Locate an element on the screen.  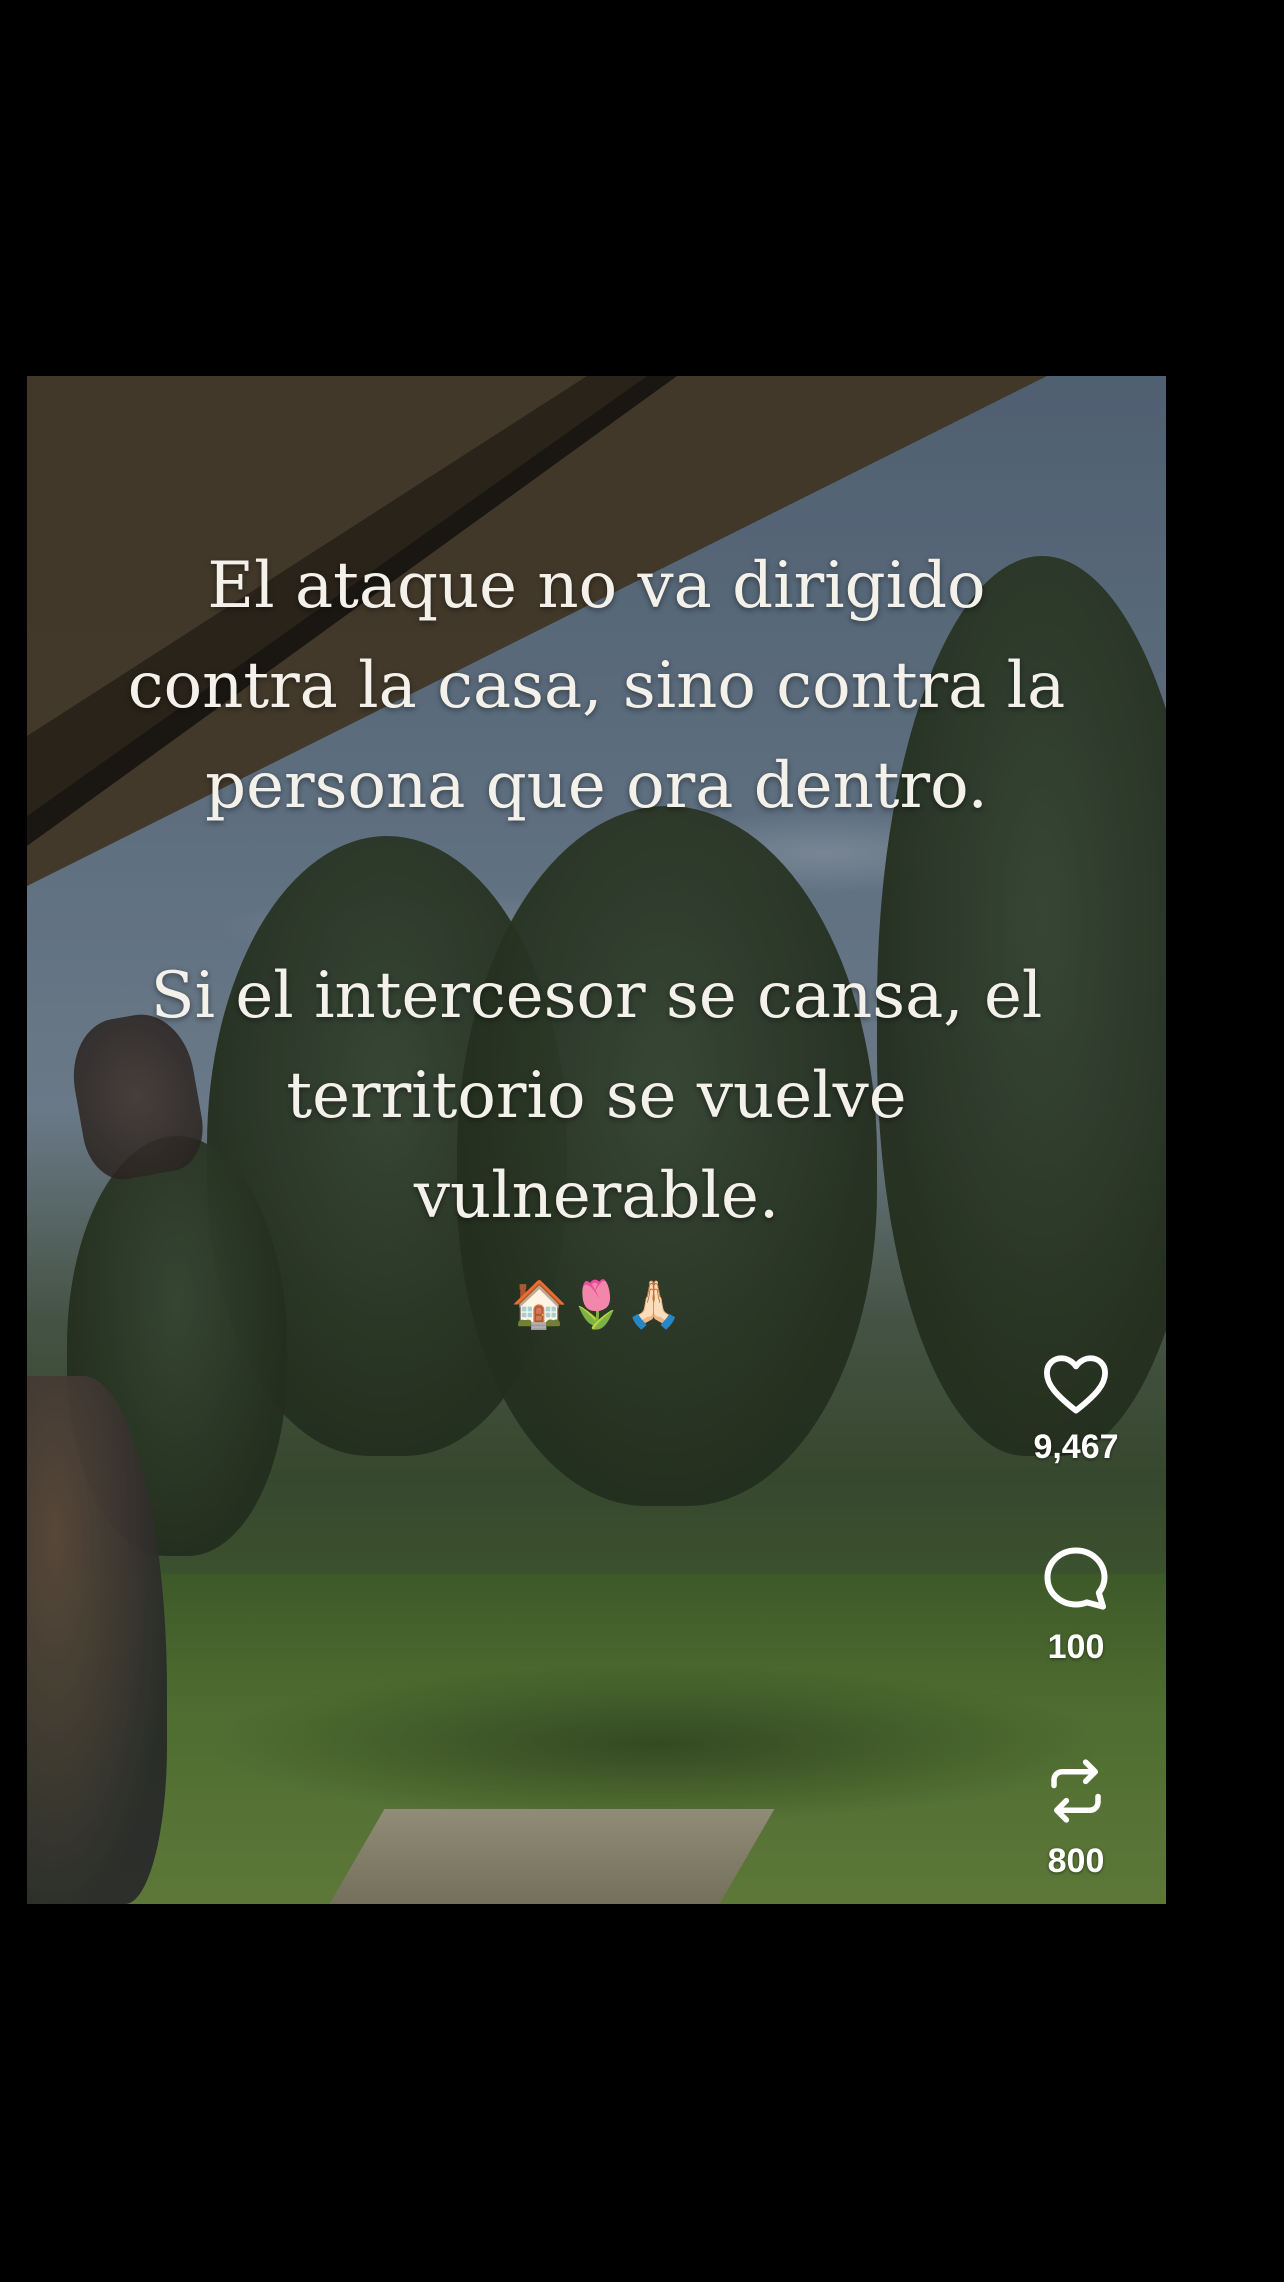
like-count: 9,467 is located at coordinates (1076, 1447).